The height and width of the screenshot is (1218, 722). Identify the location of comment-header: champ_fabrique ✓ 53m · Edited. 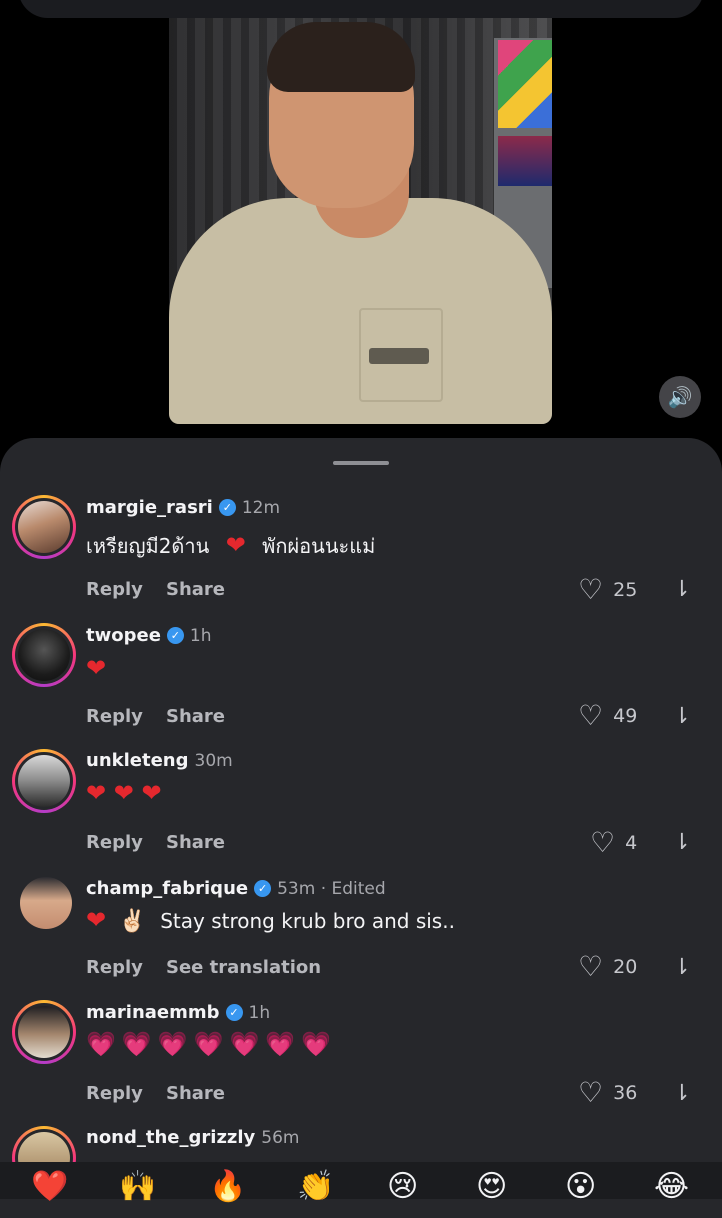
(236, 888).